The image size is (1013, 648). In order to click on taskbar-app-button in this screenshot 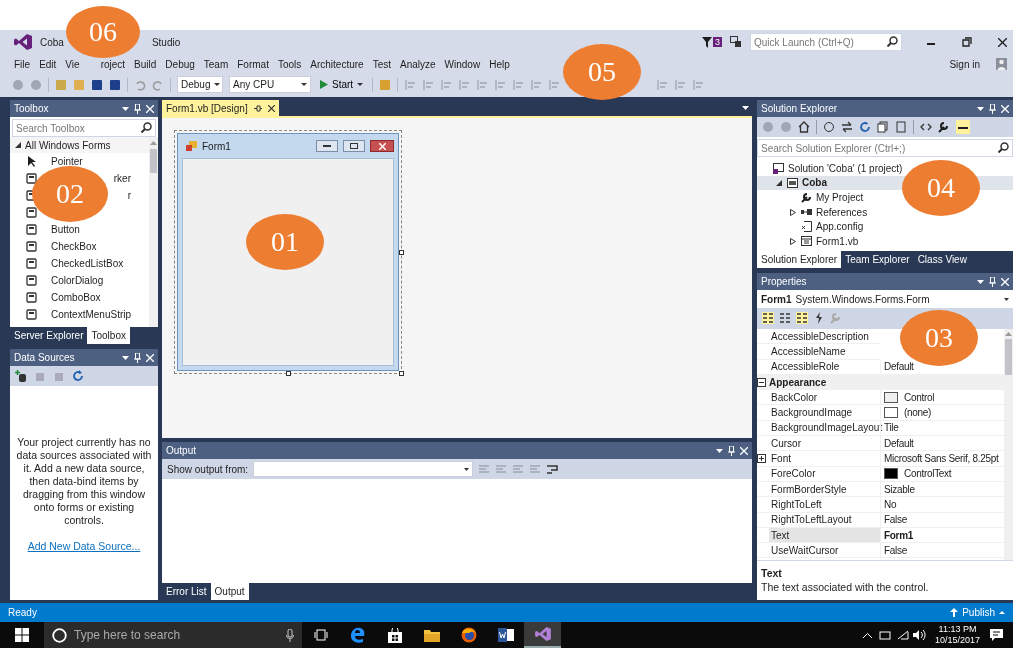, I will do `click(542, 635)`.